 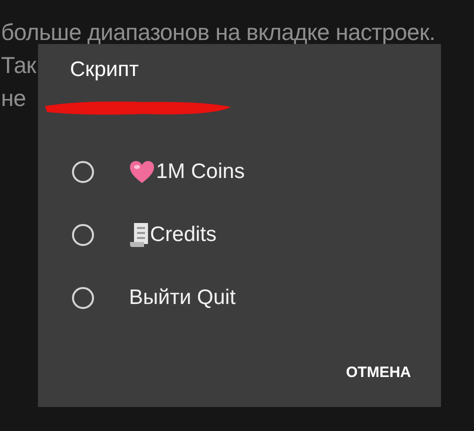 I want to click on background-text: больше диапазонов на вкладке настроек., so click(x=218, y=32).